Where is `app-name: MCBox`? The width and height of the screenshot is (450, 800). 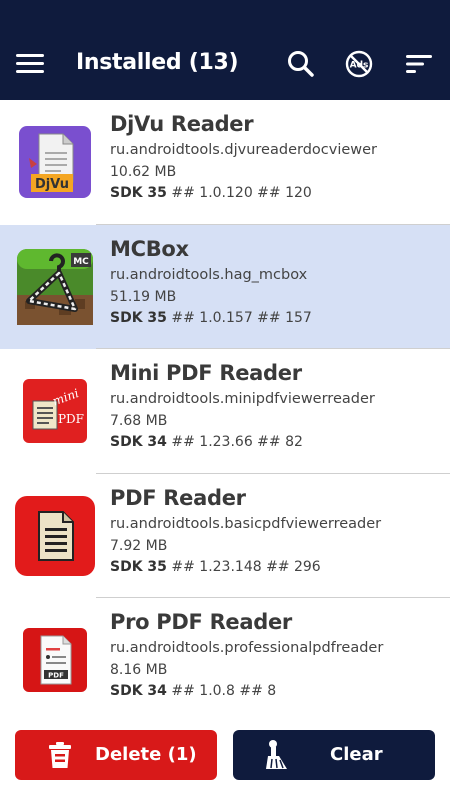 app-name: MCBox is located at coordinates (149, 248).